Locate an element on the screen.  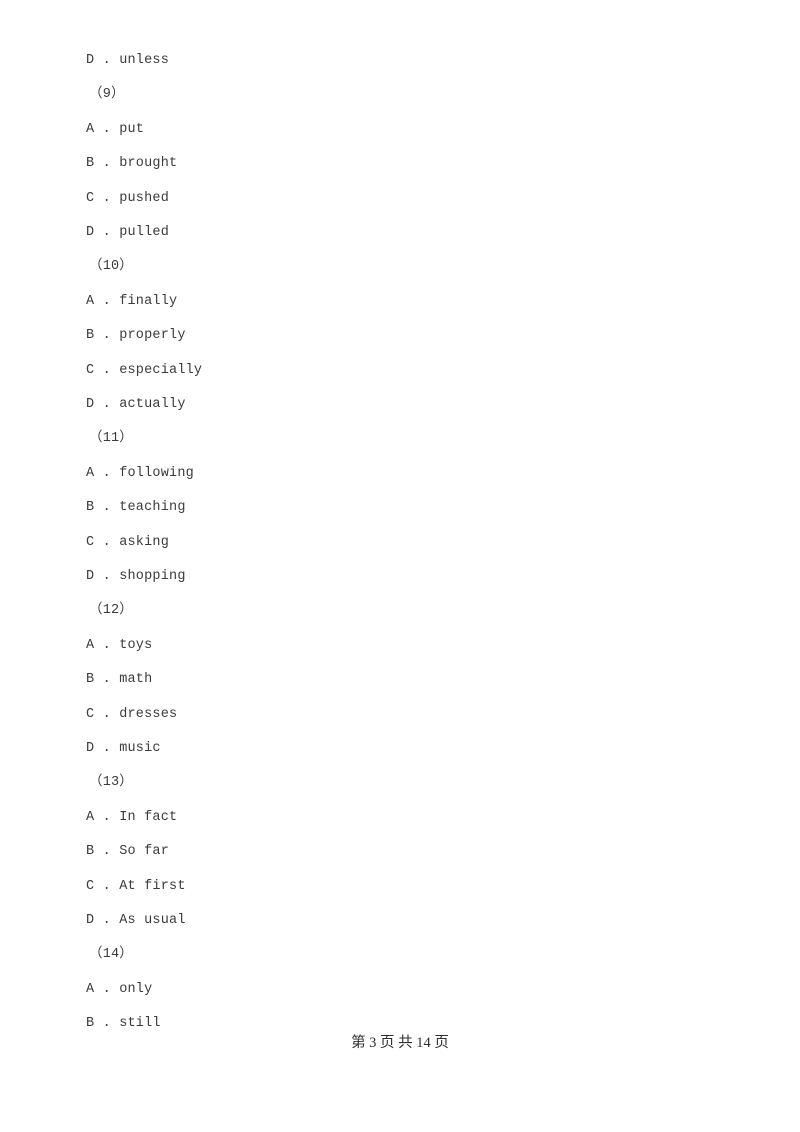
question-number-label: （13） is located at coordinates (111, 782).